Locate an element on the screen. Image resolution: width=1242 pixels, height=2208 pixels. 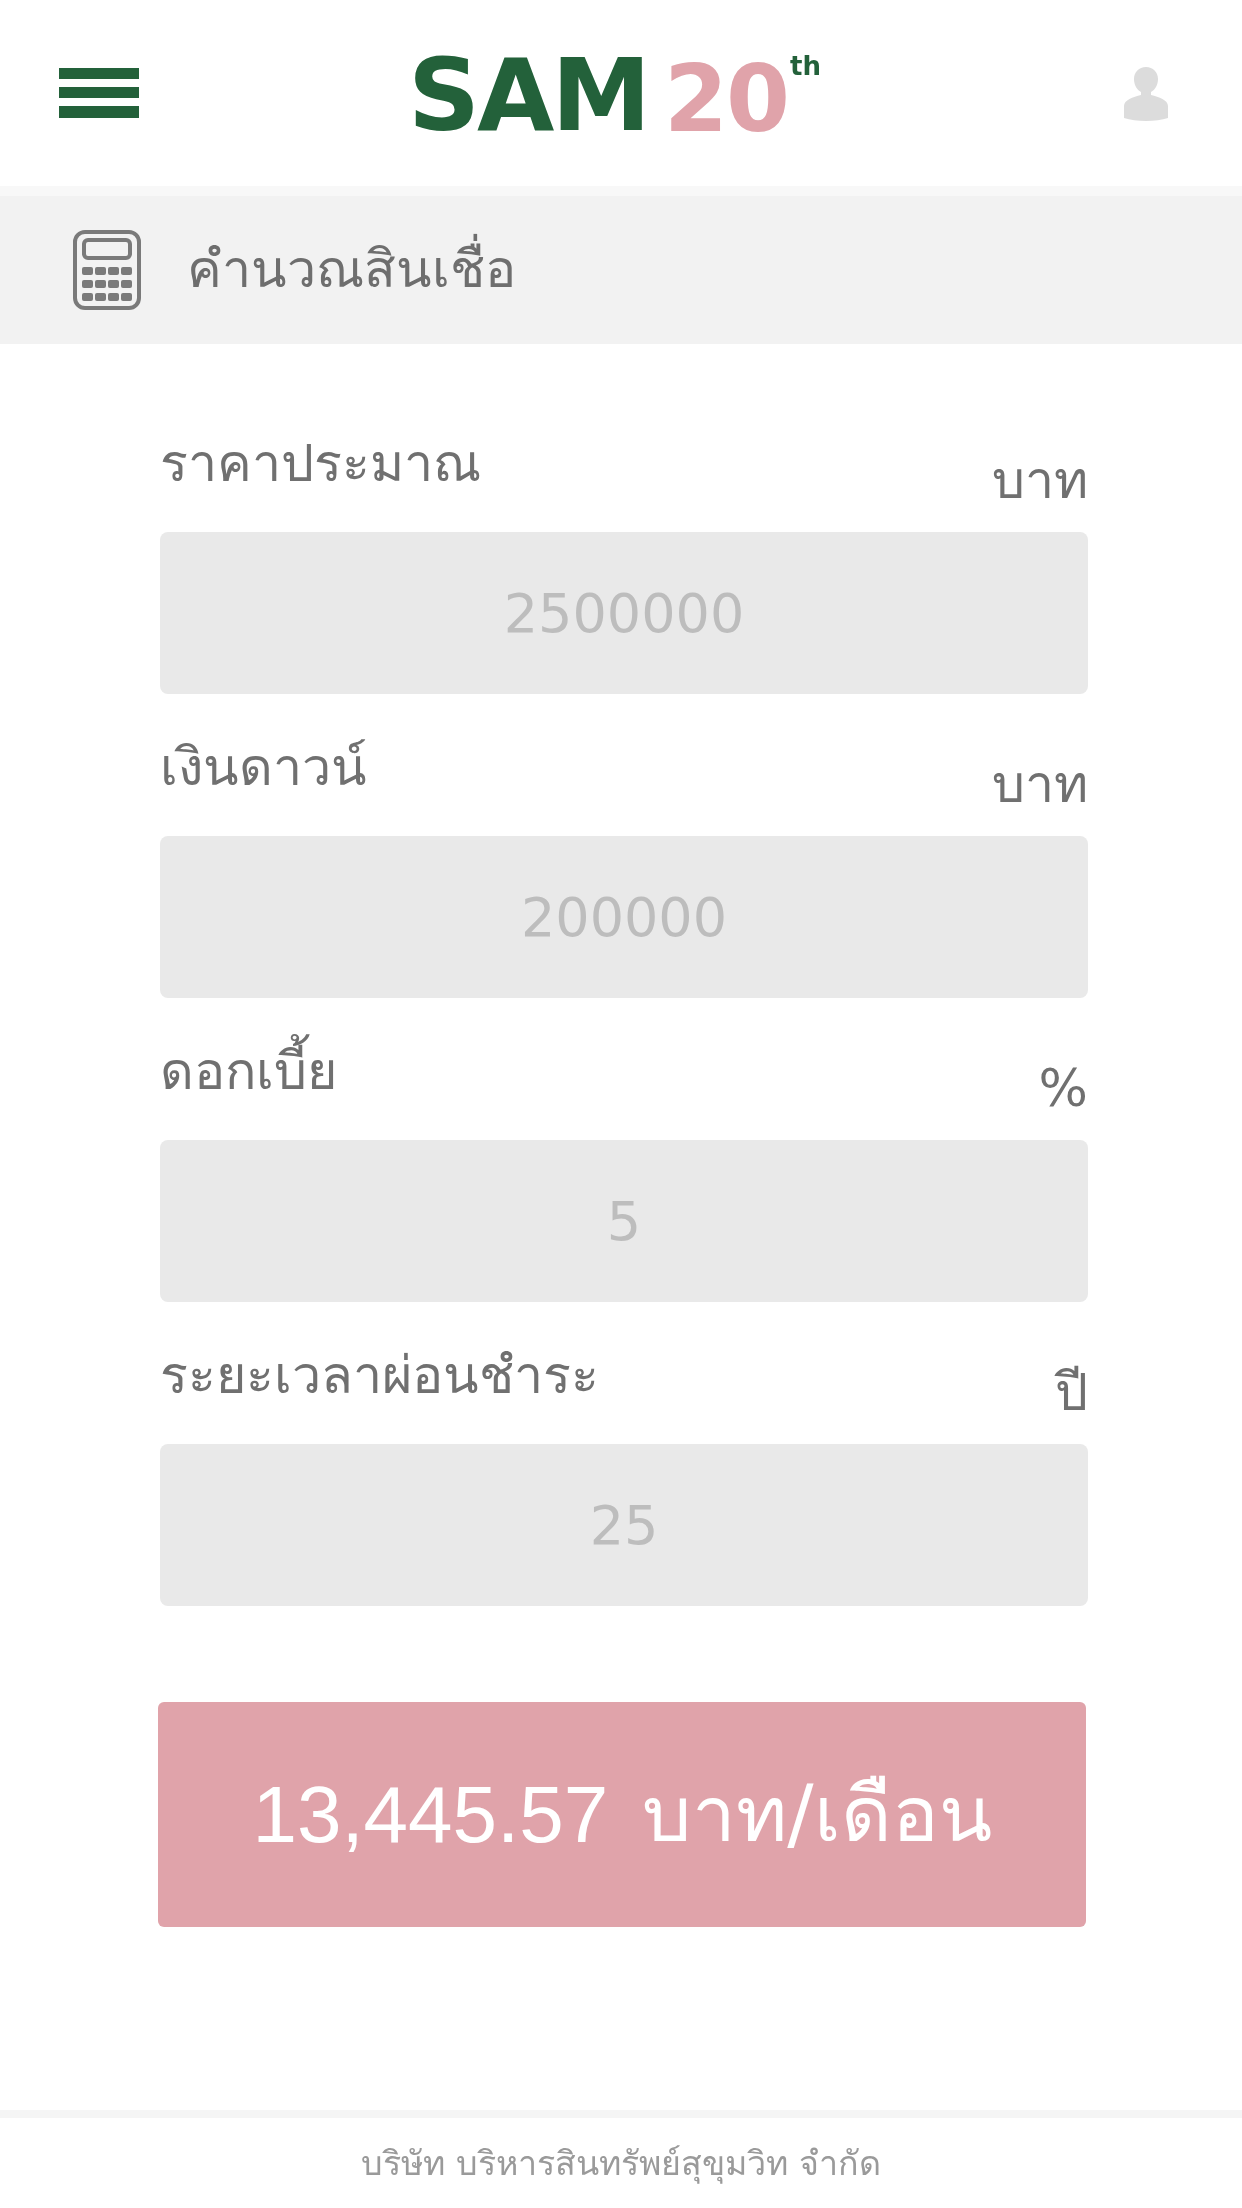
calculator-icon is located at coordinates (107, 270).